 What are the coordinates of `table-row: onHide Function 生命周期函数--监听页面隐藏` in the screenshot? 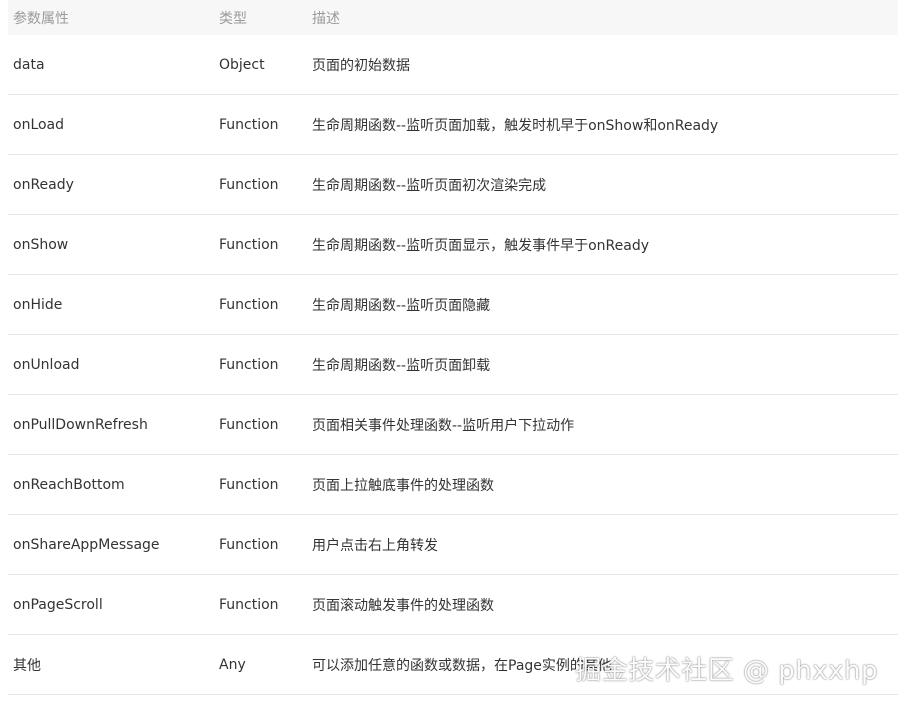 It's located at (453, 305).